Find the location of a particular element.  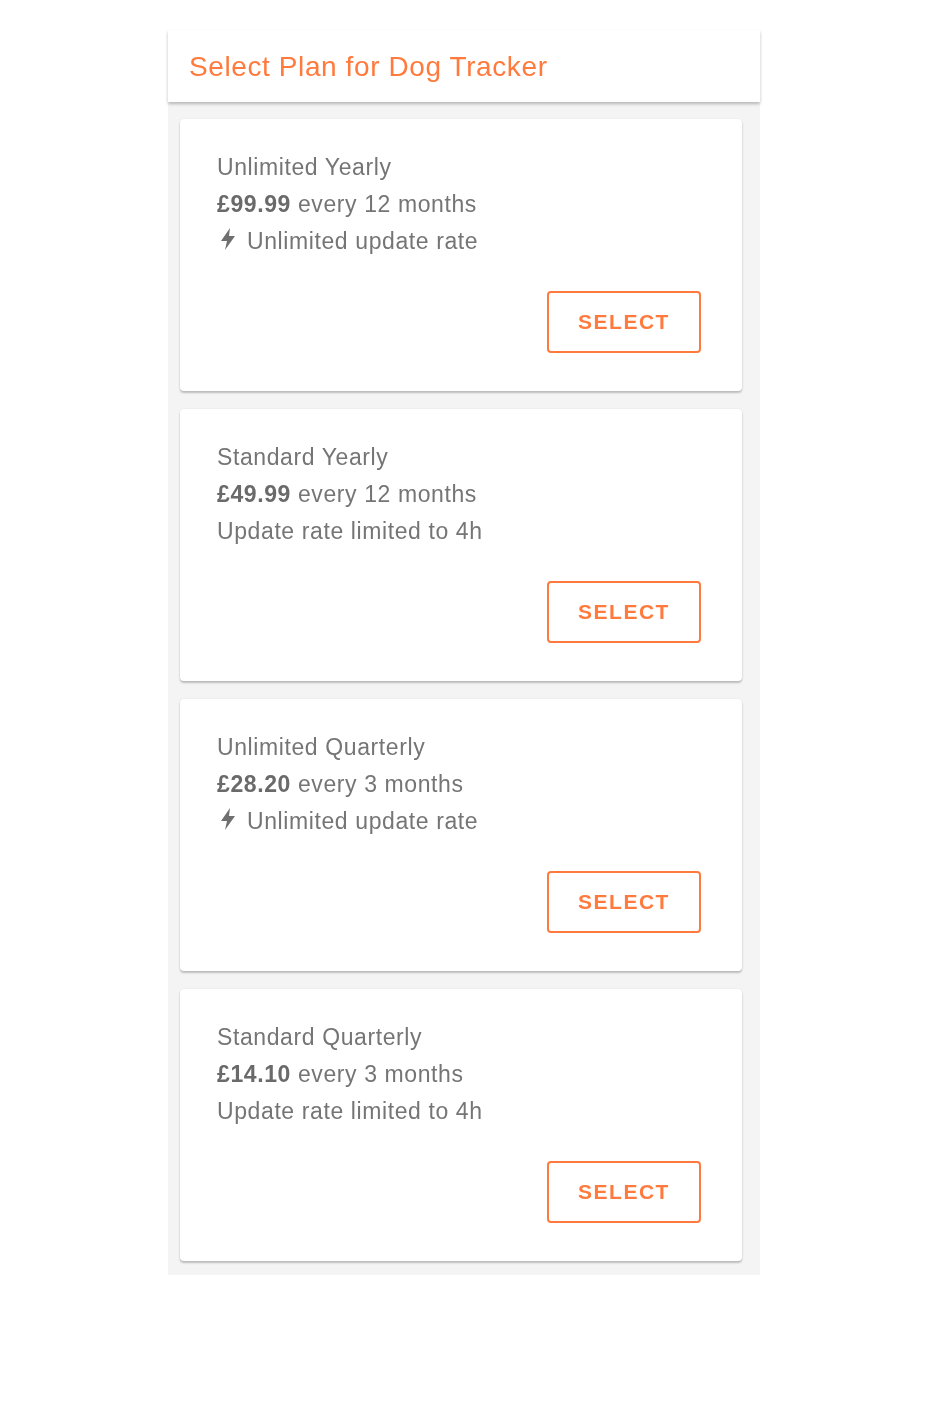

plan-name: Standard Yearly is located at coordinates (303, 457).